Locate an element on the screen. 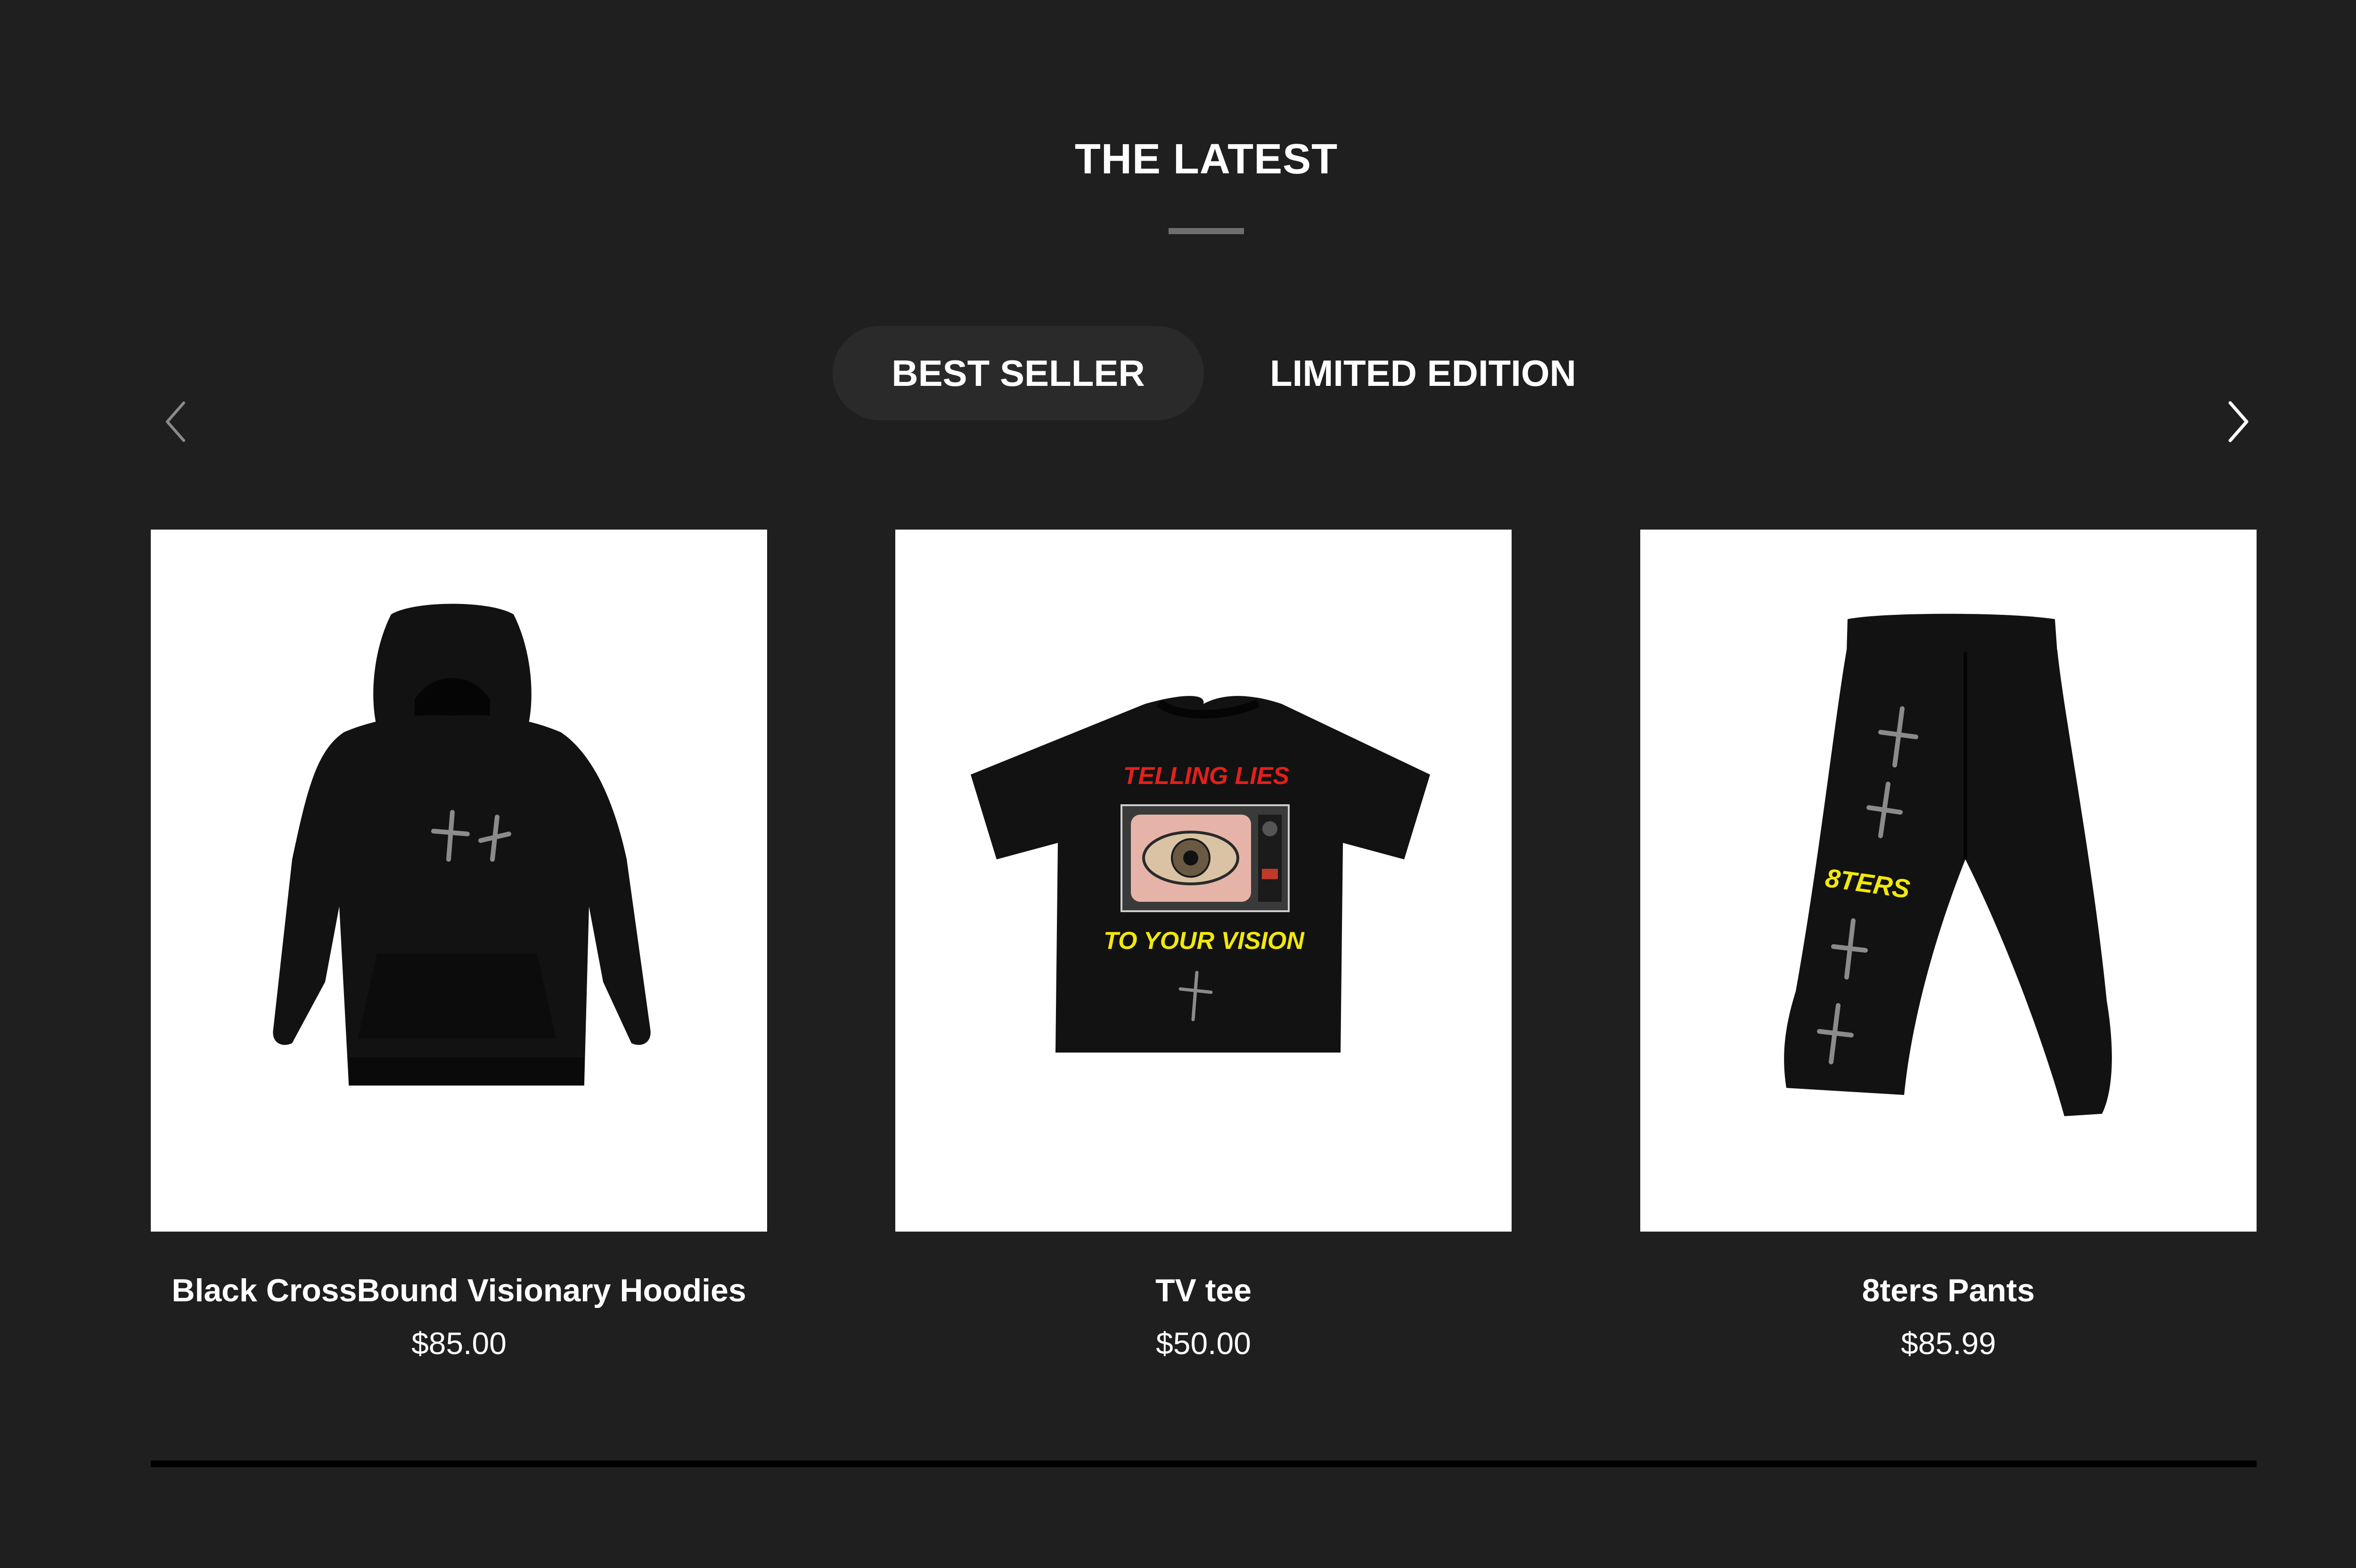 The image size is (2356, 1568). tee-print-bottom: TO YOUR VISION is located at coordinates (1204, 941).